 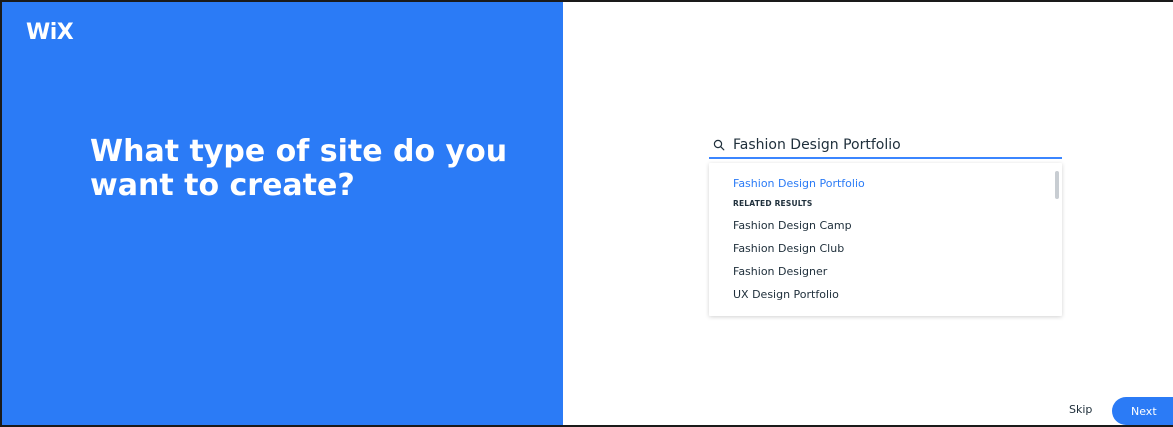 I want to click on search-icon, so click(x=719, y=145).